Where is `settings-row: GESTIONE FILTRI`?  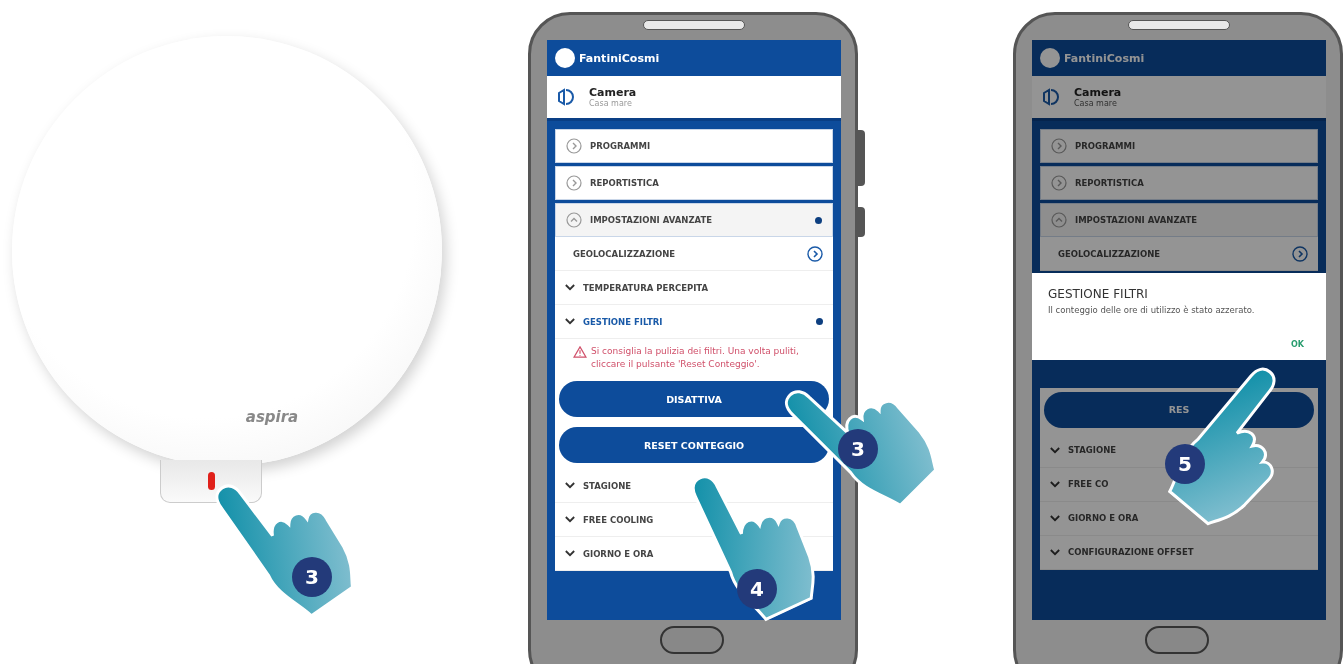
settings-row: GESTIONE FILTRI is located at coordinates (694, 322).